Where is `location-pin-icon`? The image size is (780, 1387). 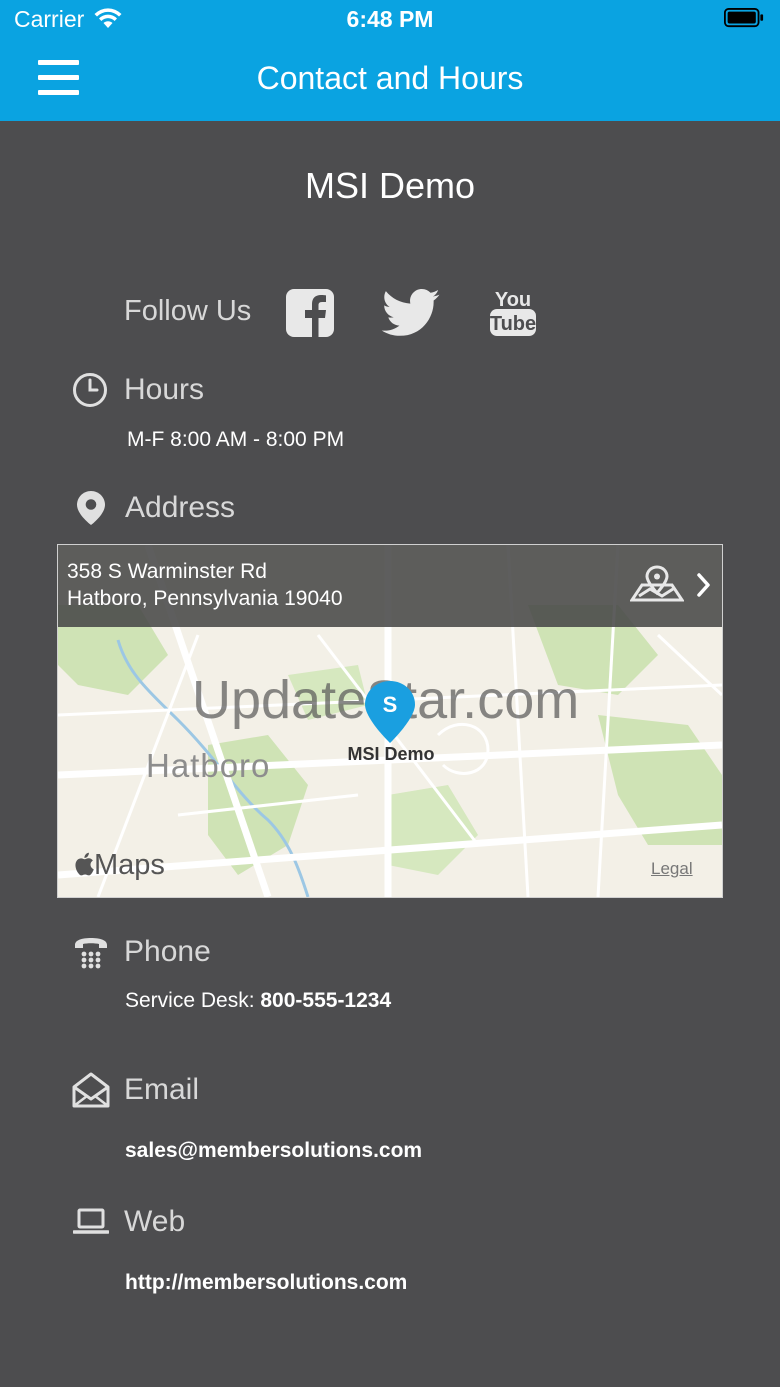
location-pin-icon is located at coordinates (91, 508).